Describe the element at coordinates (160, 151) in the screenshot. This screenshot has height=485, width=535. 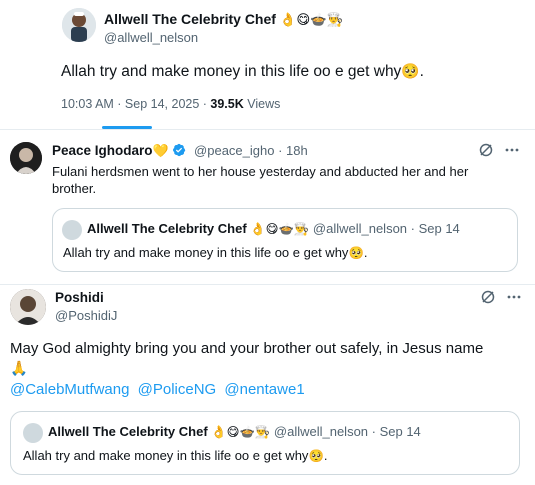
I see `yellow-heart-emoji: 💛` at that location.